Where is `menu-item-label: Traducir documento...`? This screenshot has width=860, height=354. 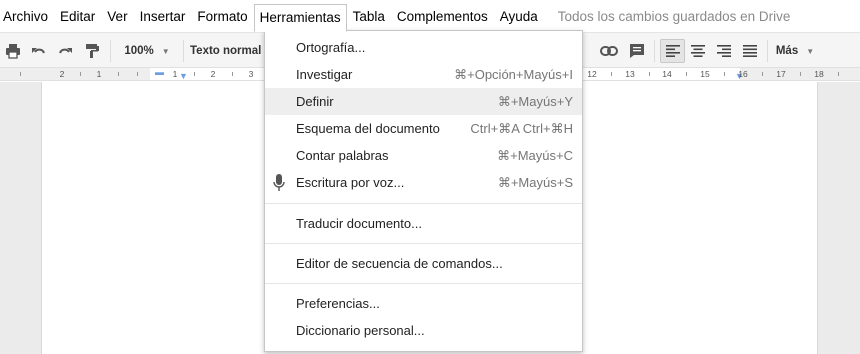 menu-item-label: Traducir documento... is located at coordinates (359, 223).